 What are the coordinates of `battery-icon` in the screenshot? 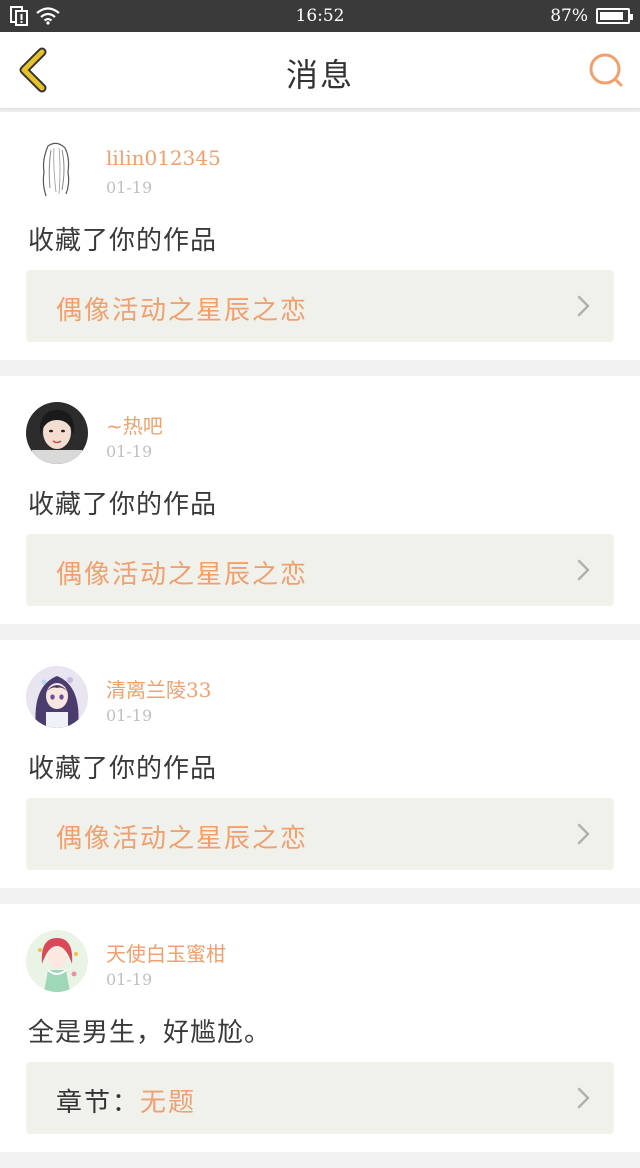 It's located at (614, 16).